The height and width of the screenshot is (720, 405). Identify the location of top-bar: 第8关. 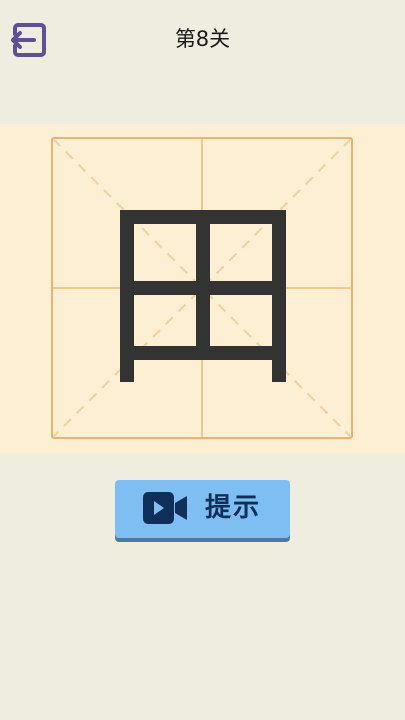
(202, 40).